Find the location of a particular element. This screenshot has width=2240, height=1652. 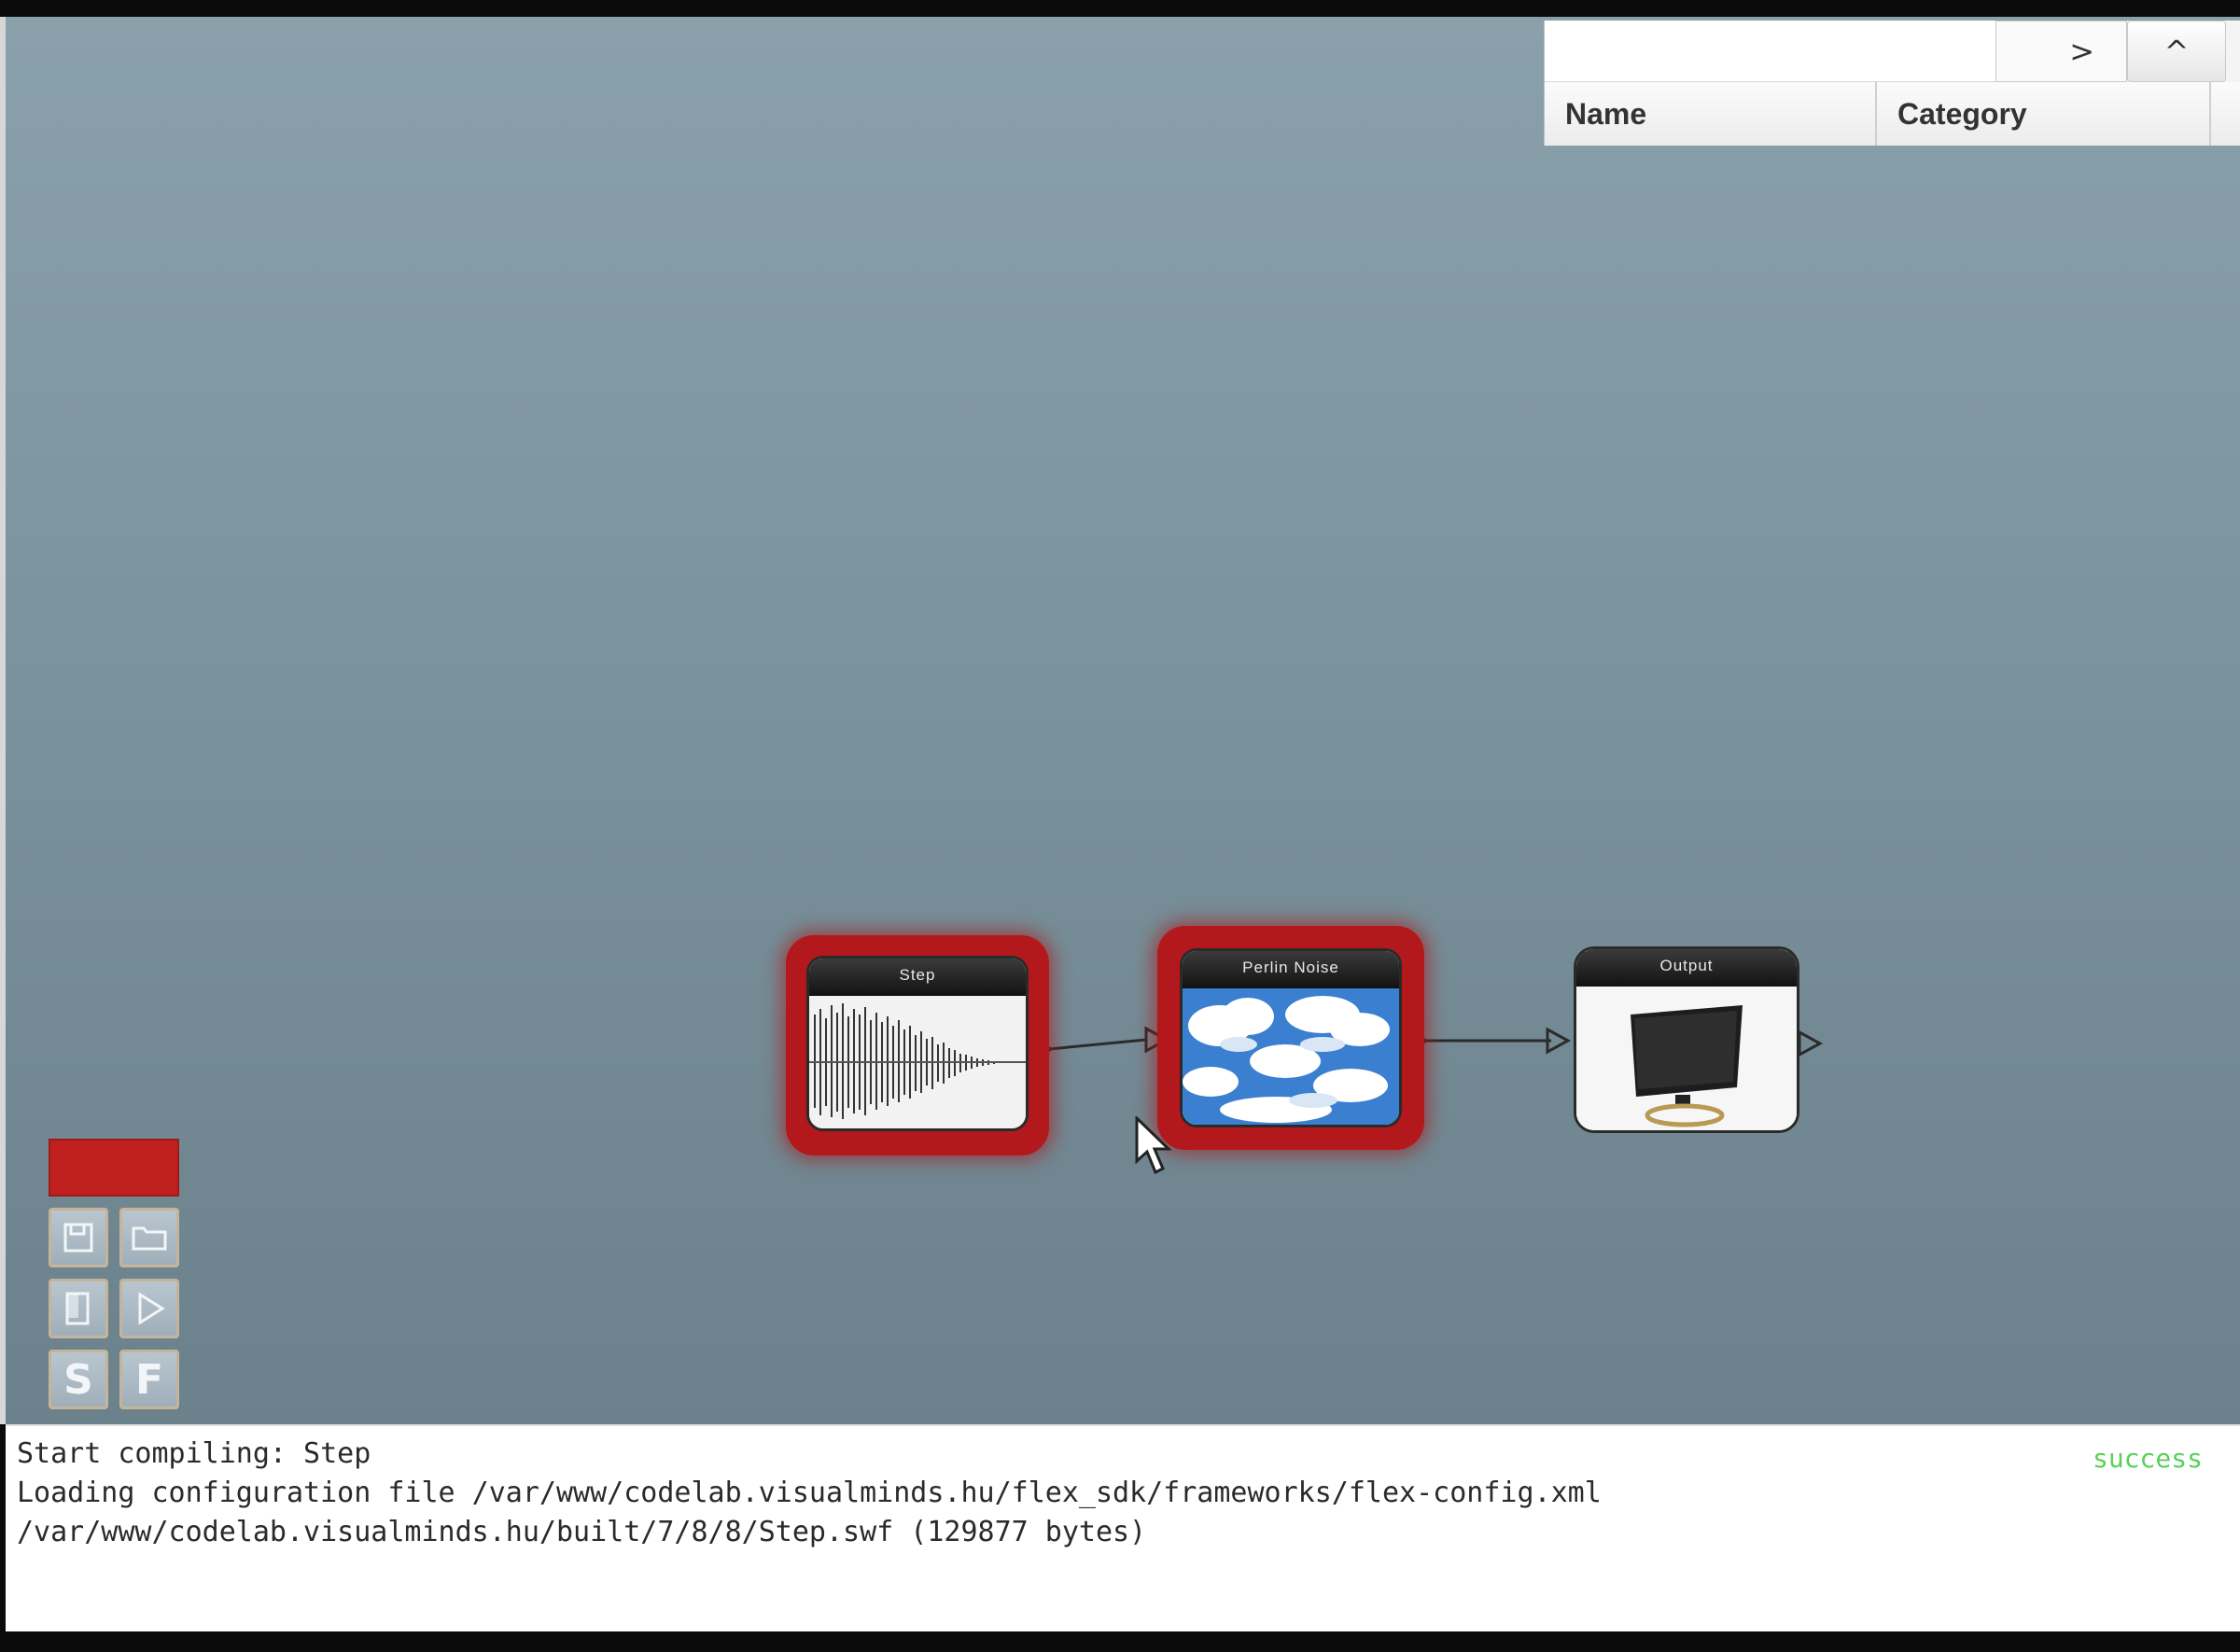

node-output: Output is located at coordinates (1686, 1039).